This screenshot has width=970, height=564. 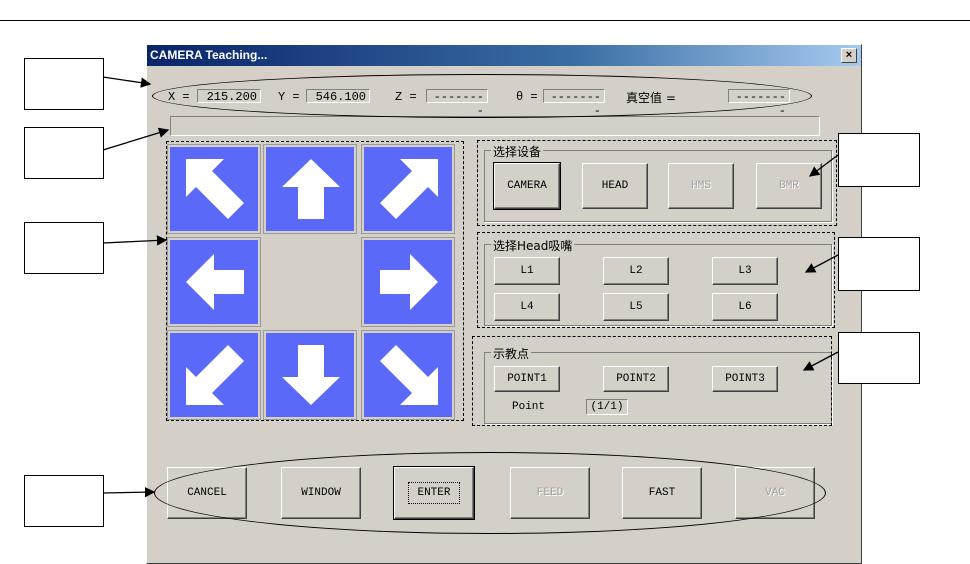 What do you see at coordinates (656, 280) in the screenshot?
I see `head-group-outline` at bounding box center [656, 280].